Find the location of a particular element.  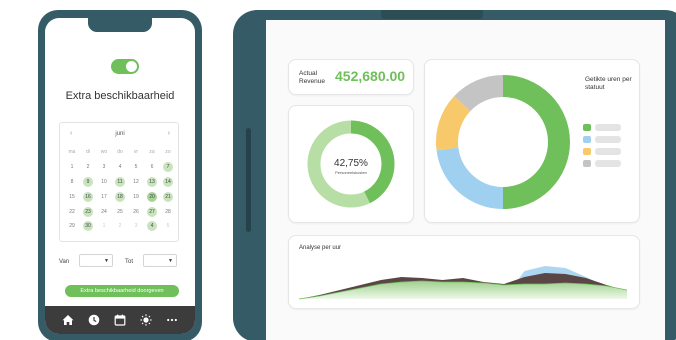

calendar-day-number: 24 is located at coordinates (104, 211).